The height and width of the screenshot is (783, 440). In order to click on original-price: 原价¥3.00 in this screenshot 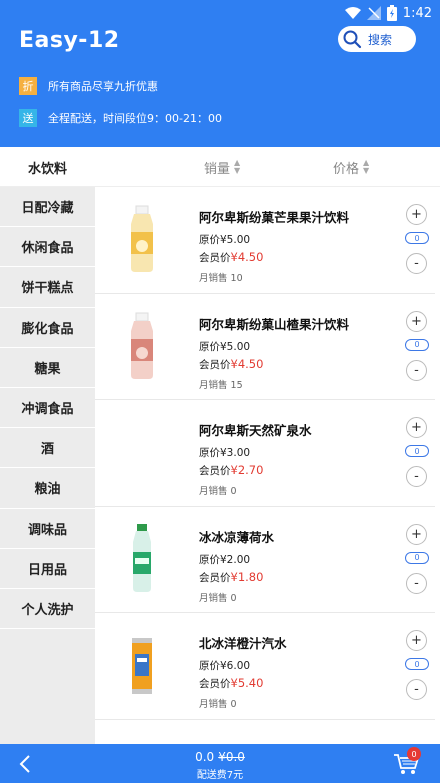, I will do `click(225, 453)`.